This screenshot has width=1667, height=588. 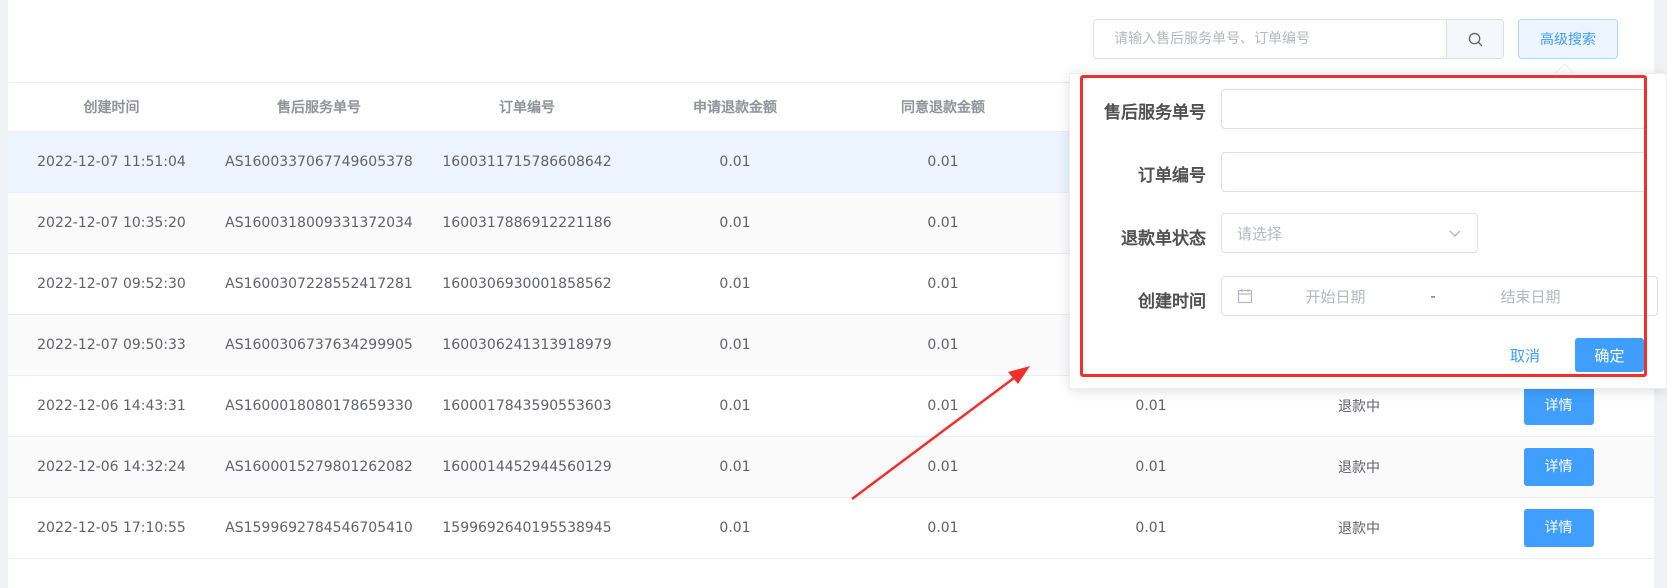 What do you see at coordinates (1270, 39) in the screenshot?
I see `search-input` at bounding box center [1270, 39].